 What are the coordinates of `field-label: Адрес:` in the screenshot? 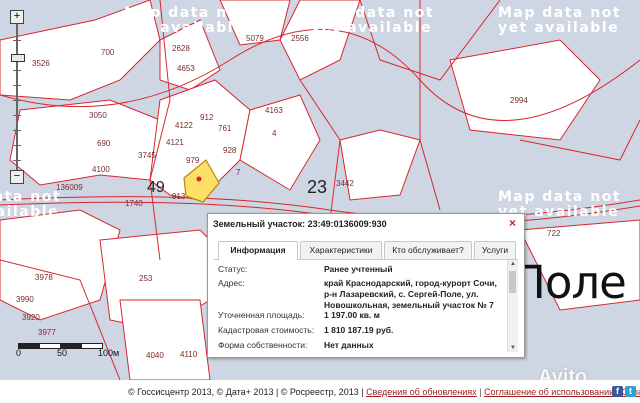 It's located at (231, 283).